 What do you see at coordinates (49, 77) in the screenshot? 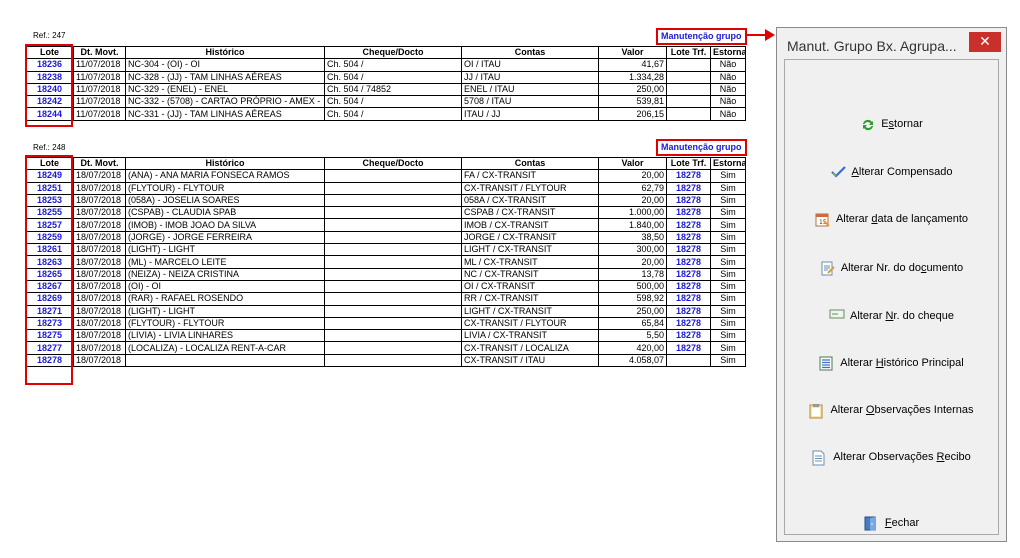
I see `cell-lote: 18238` at bounding box center [49, 77].